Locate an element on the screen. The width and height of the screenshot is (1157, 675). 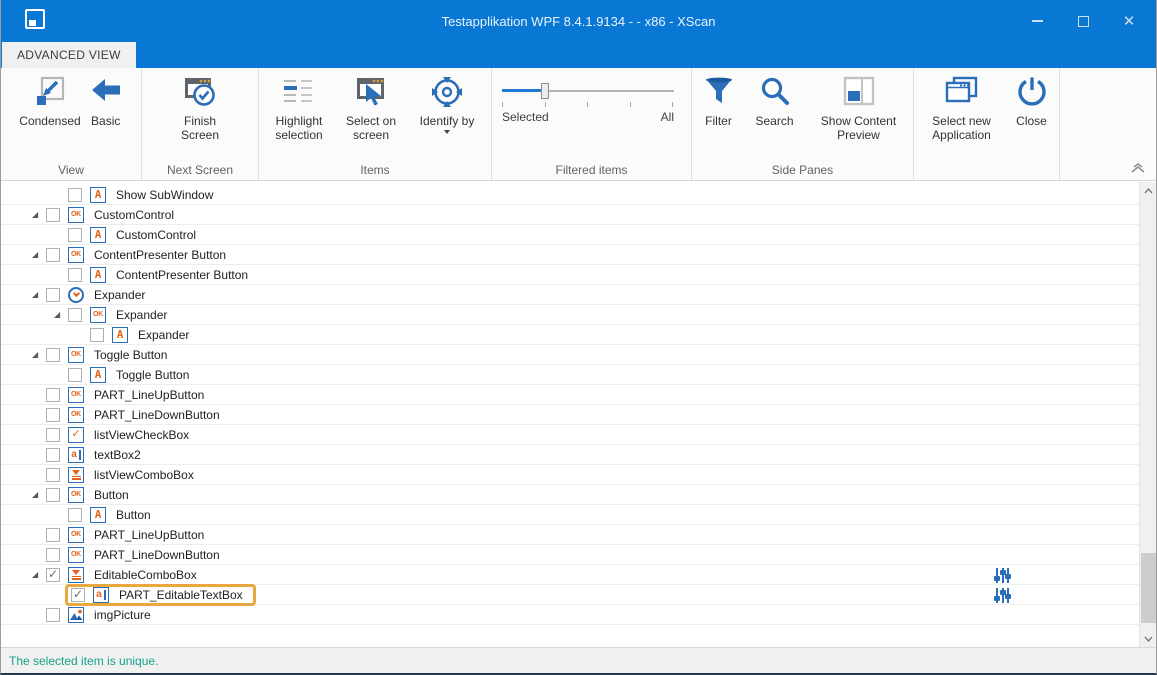
collapse-ribbon-chevron-icon is located at coordinates (1138, 168).